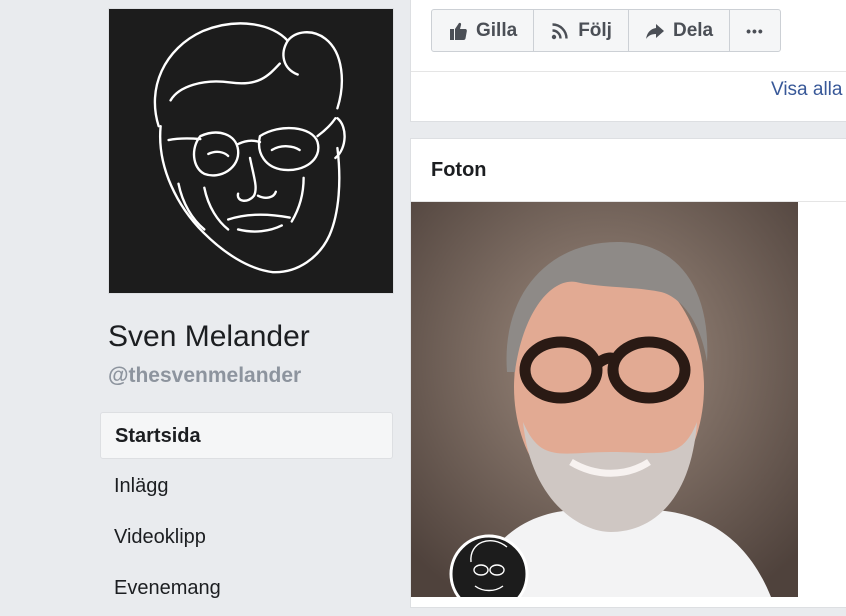  Describe the element at coordinates (249, 148) in the screenshot. I see `line-art-face-icon` at that location.